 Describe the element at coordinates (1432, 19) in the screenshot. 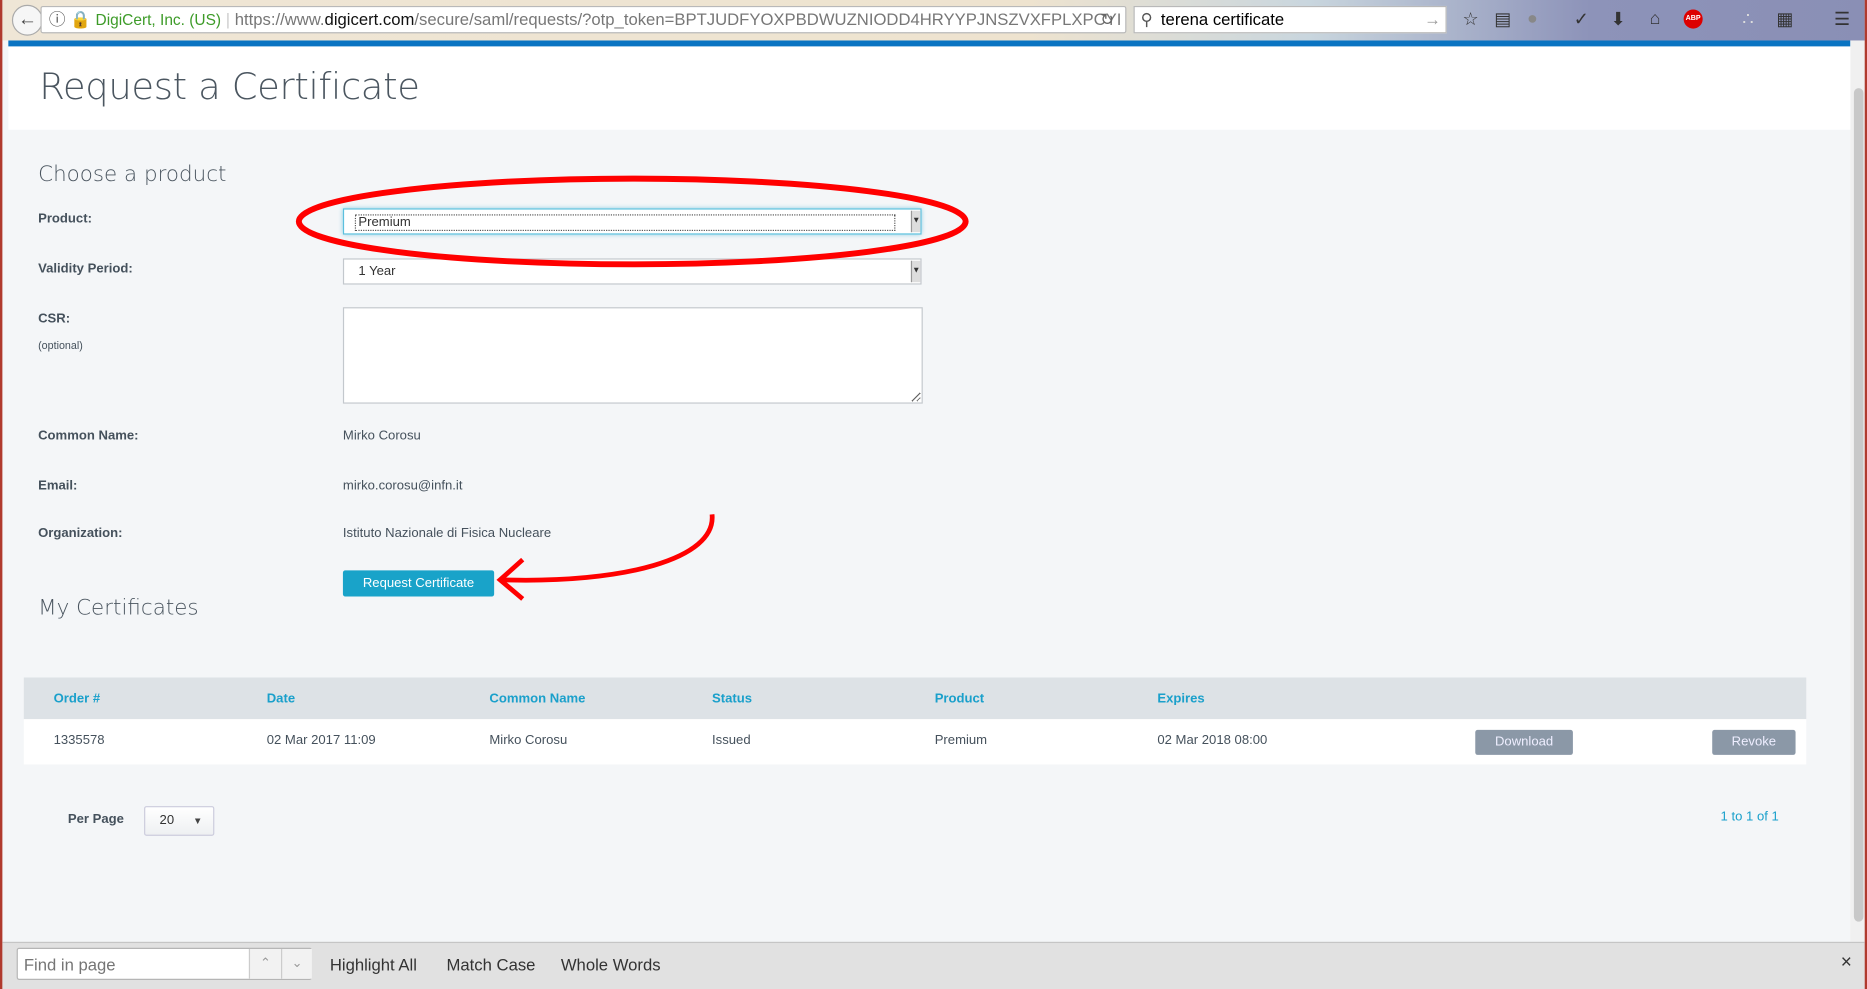

I see `search-go-icon: →` at that location.